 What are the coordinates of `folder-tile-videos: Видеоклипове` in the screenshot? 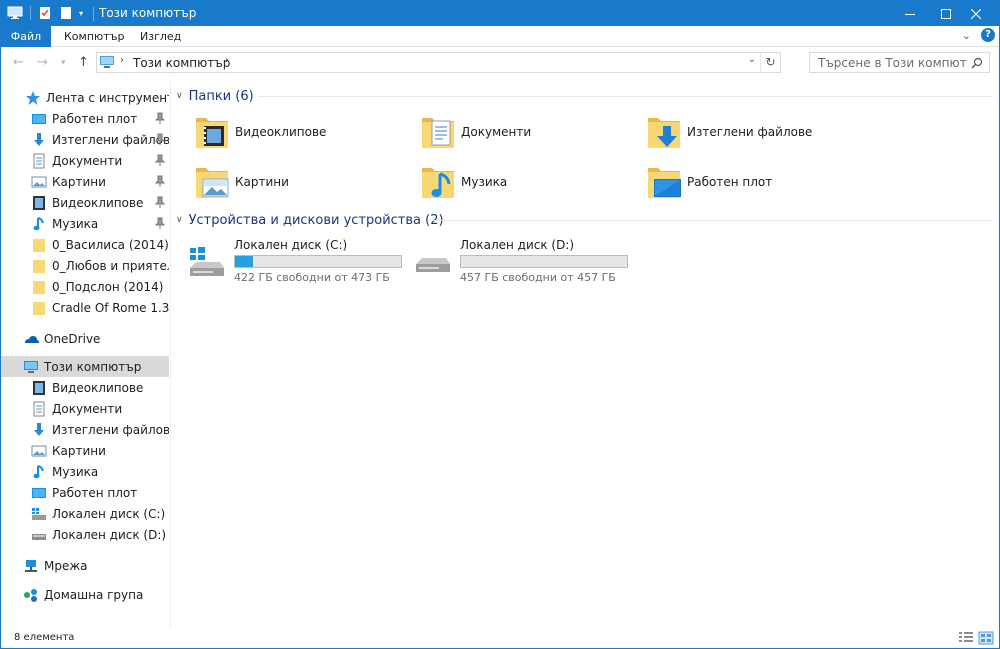 It's located at (282, 132).